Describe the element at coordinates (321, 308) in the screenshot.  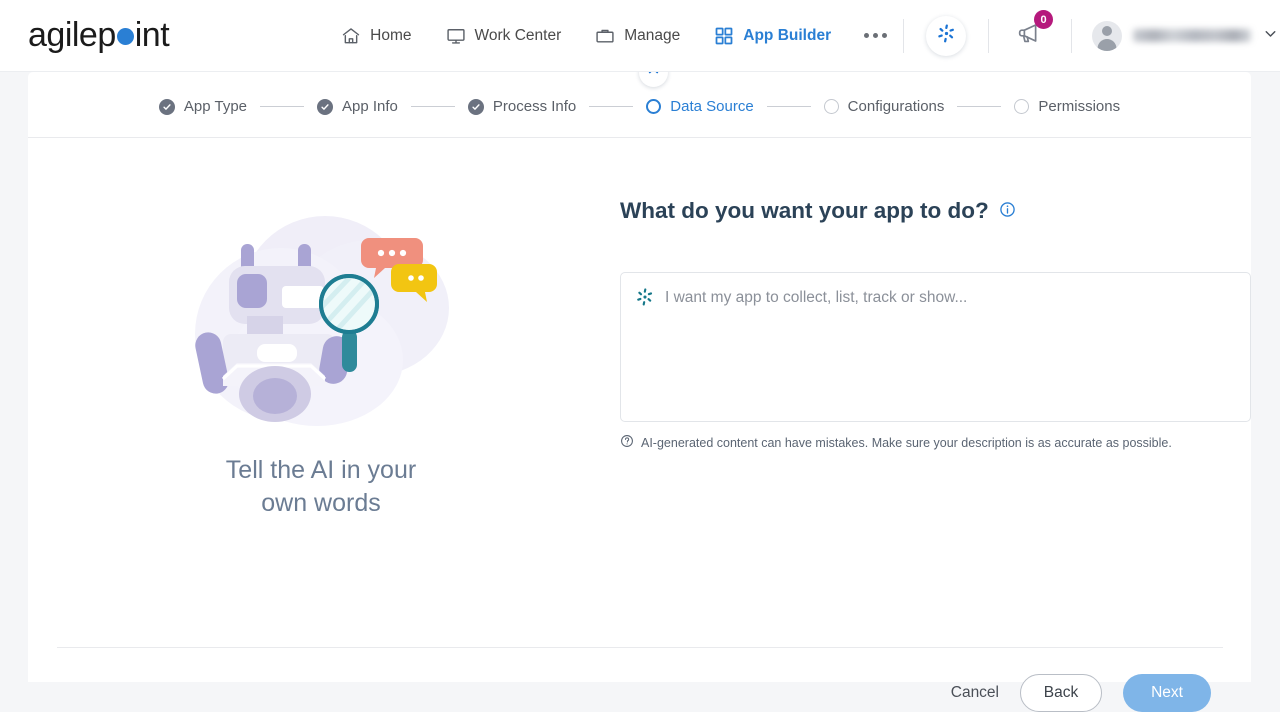
I see `ai-robot-illustration` at that location.